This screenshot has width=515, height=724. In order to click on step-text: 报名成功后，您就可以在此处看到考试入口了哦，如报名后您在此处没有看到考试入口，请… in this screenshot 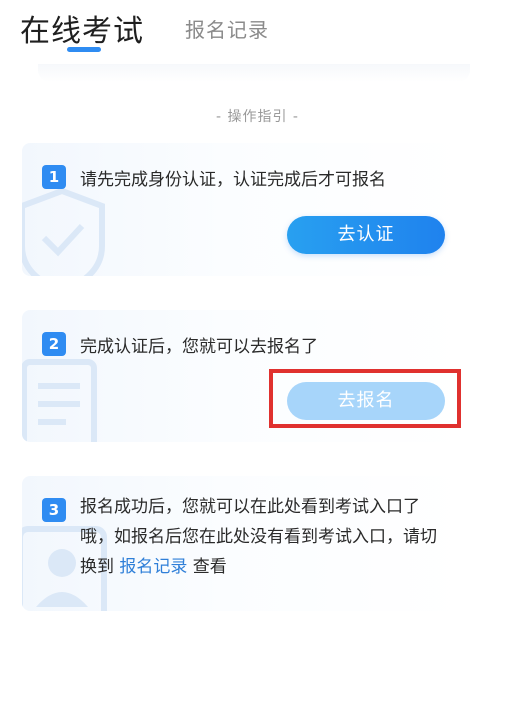, I will do `click(266, 537)`.